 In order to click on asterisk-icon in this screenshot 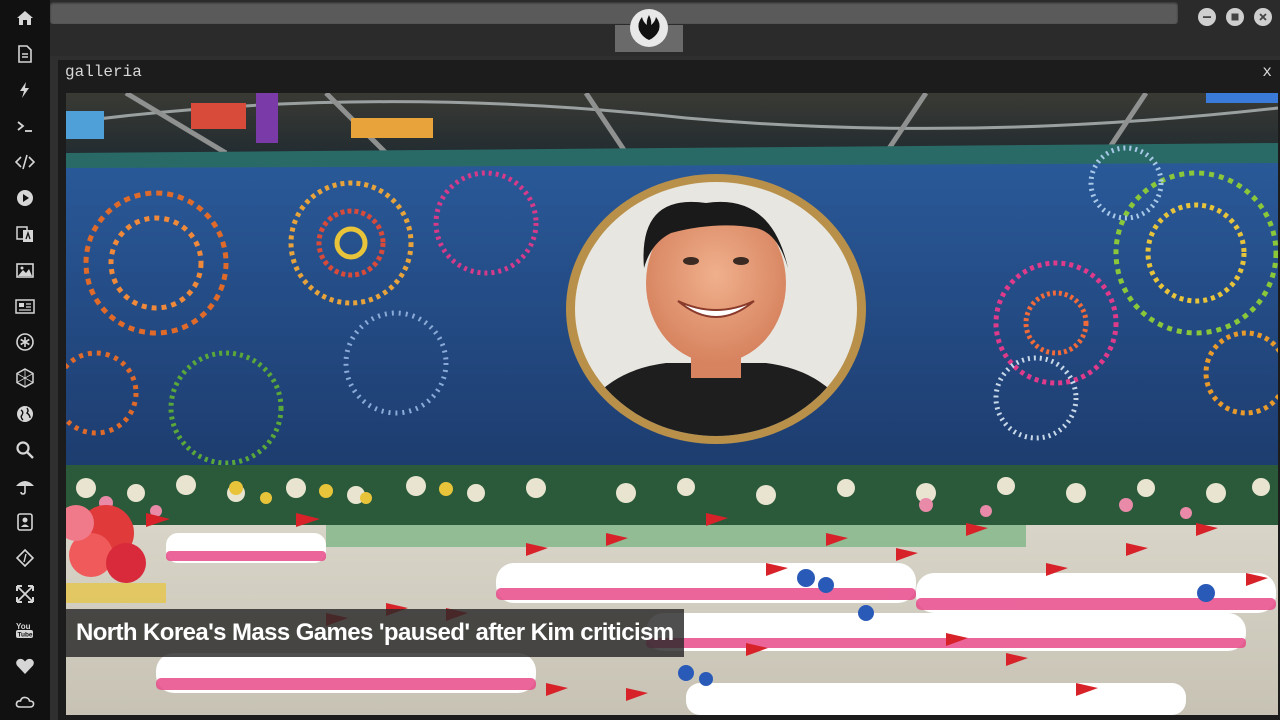, I will do `click(25, 342)`.